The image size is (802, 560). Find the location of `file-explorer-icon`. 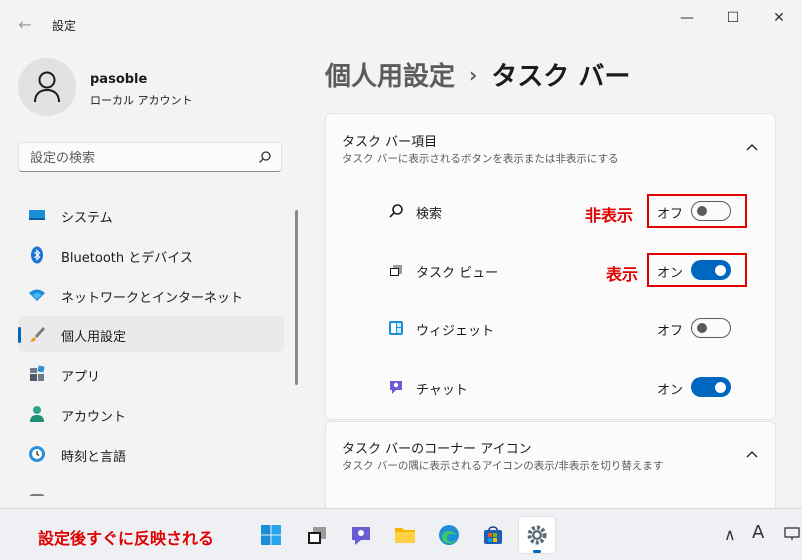

file-explorer-icon is located at coordinates (405, 535).